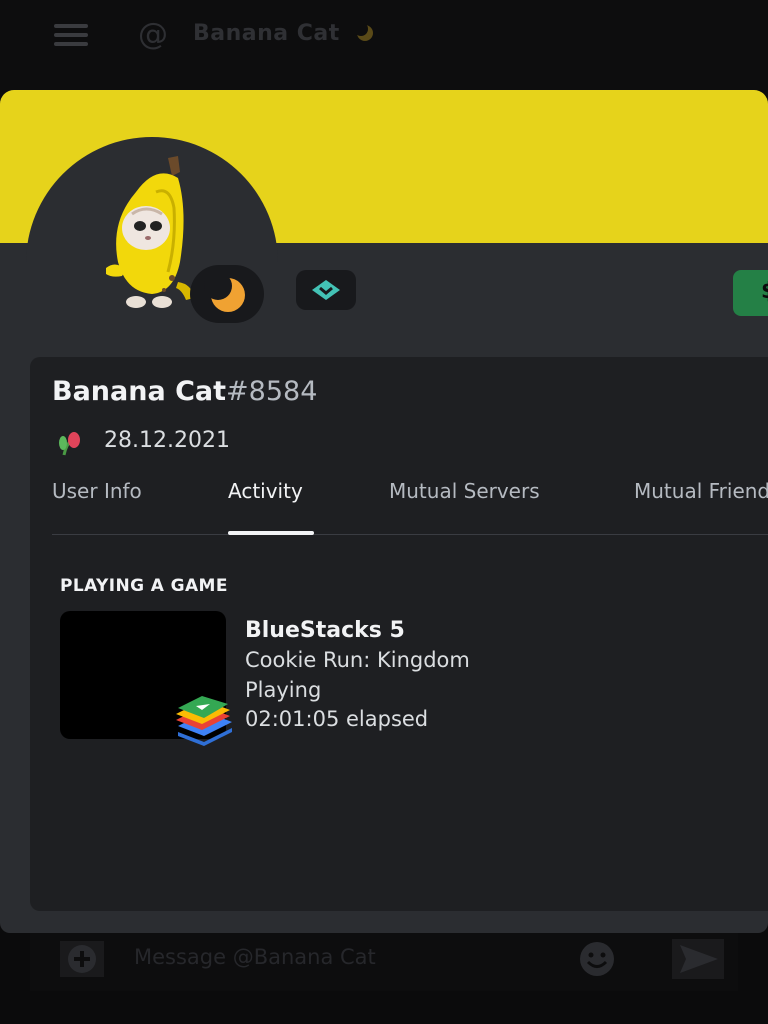 The image size is (768, 1024). Describe the element at coordinates (272, 391) in the screenshot. I see `discriminator: #8584` at that location.